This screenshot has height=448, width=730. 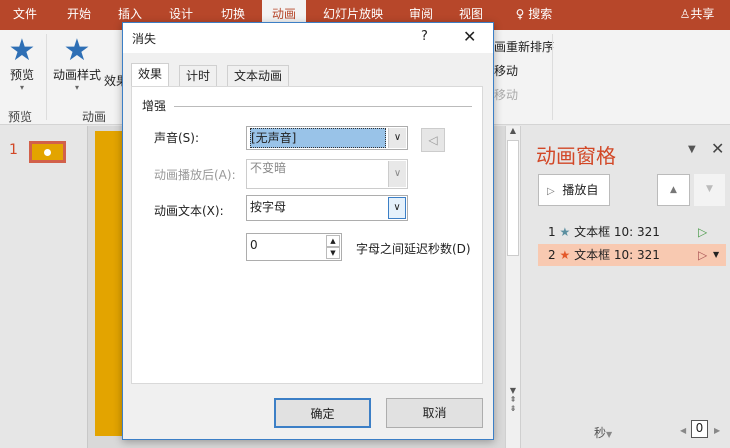 I want to click on speaker-icon: ◁, so click(x=433, y=140).